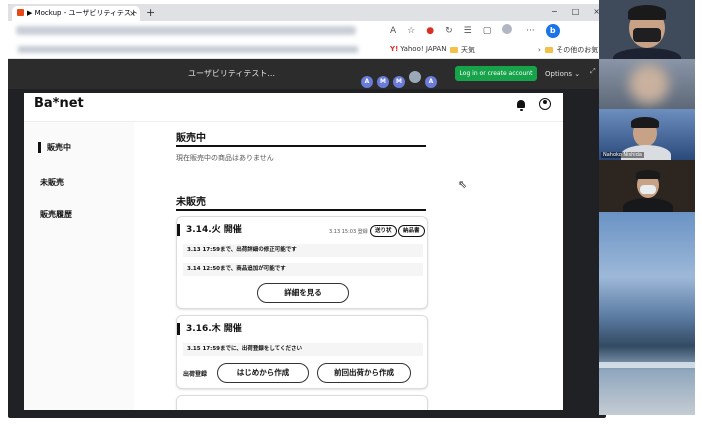  Describe the element at coordinates (52, 182) in the screenshot. I see `sidebar-item-not-on-sale: 未販売` at that location.